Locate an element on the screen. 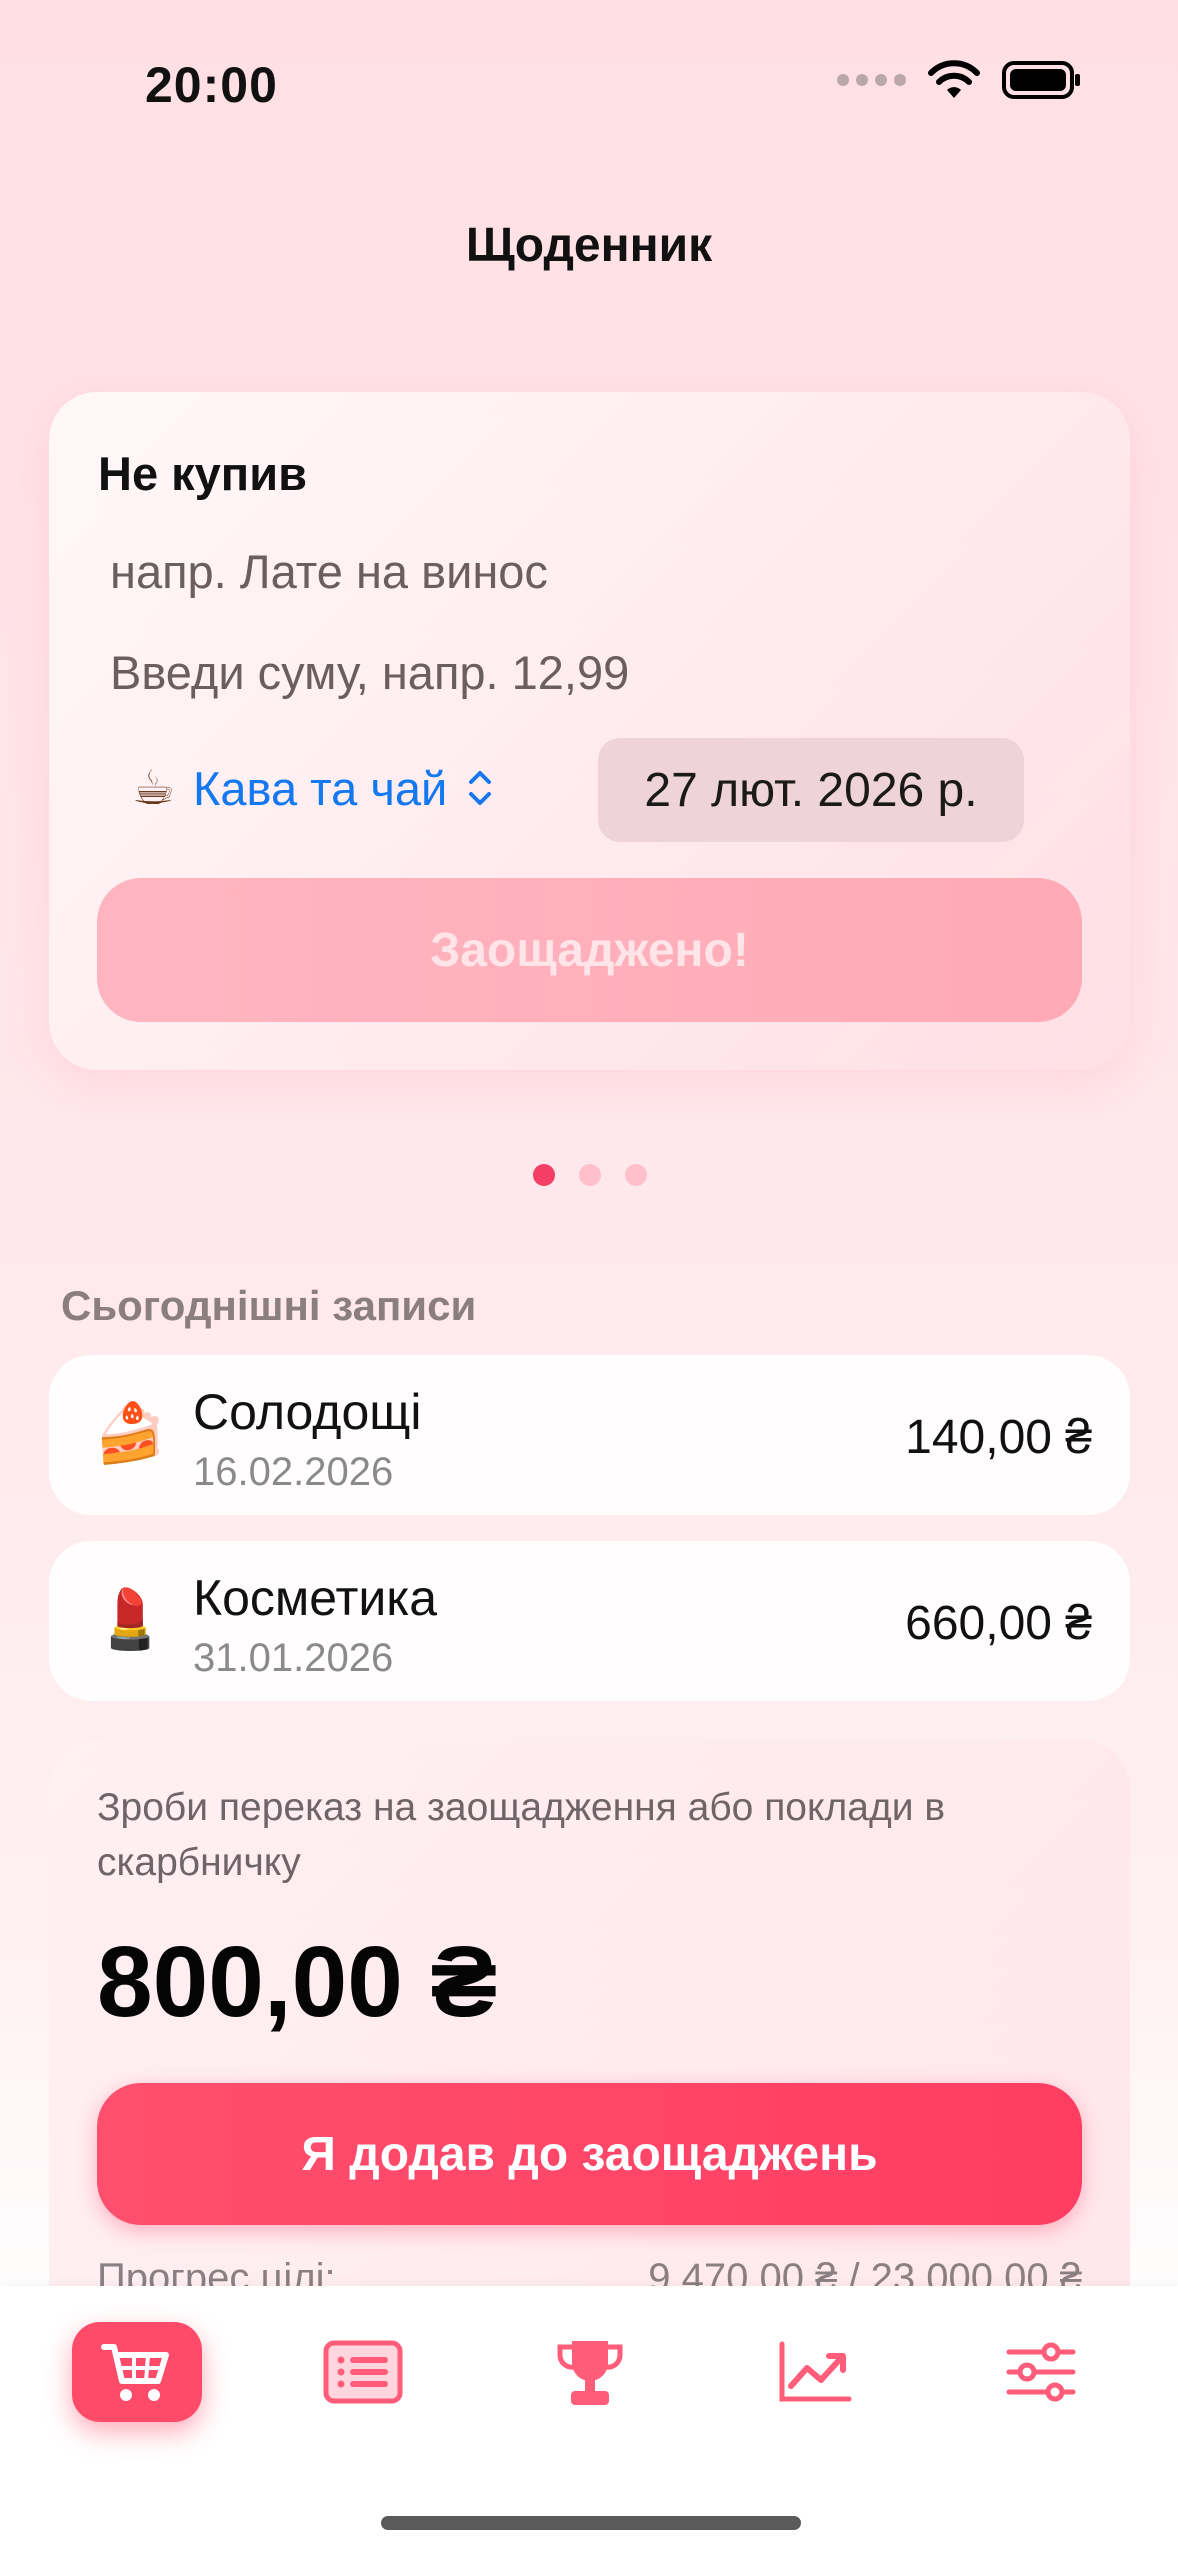 The height and width of the screenshot is (2556, 1178). tab-diary is located at coordinates (137, 2372).